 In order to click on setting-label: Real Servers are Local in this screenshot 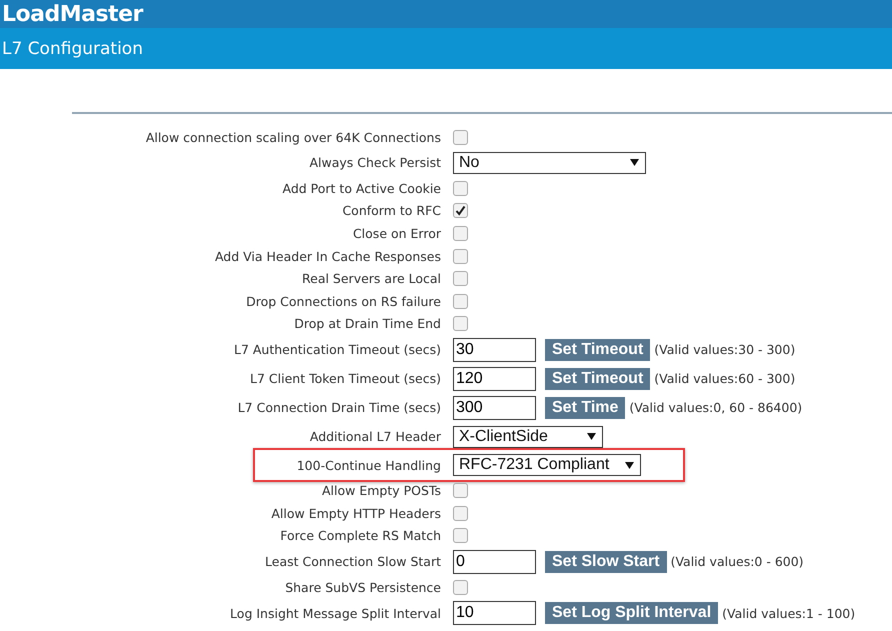, I will do `click(371, 278)`.